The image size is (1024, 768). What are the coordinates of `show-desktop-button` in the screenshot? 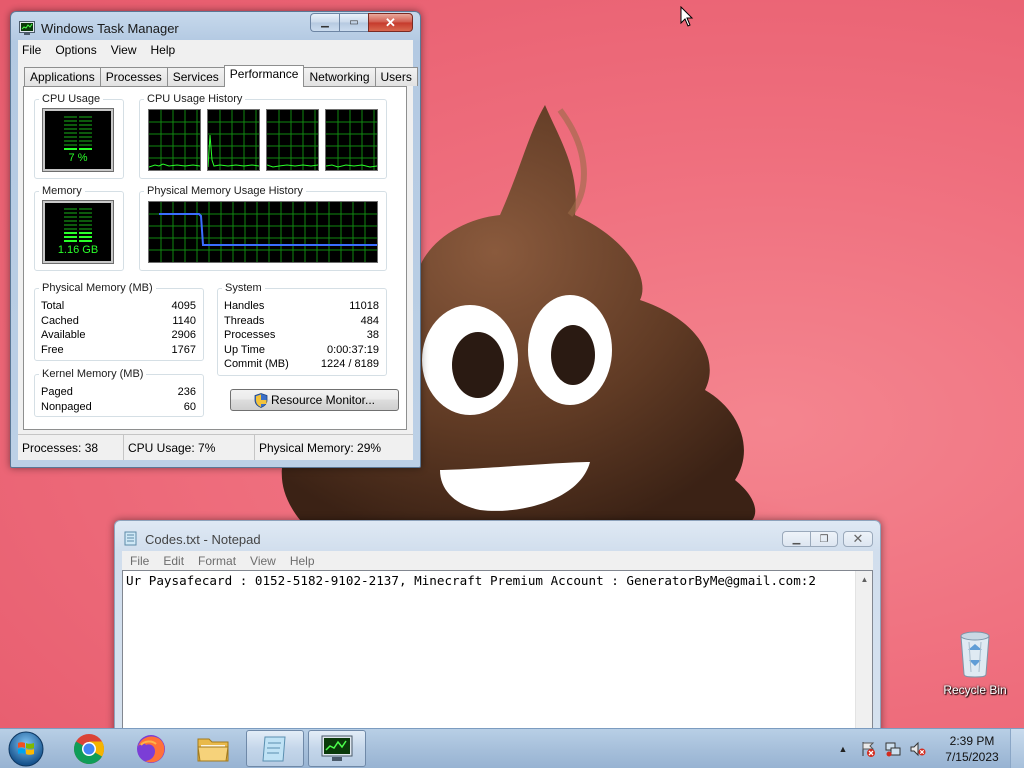 It's located at (1017, 748).